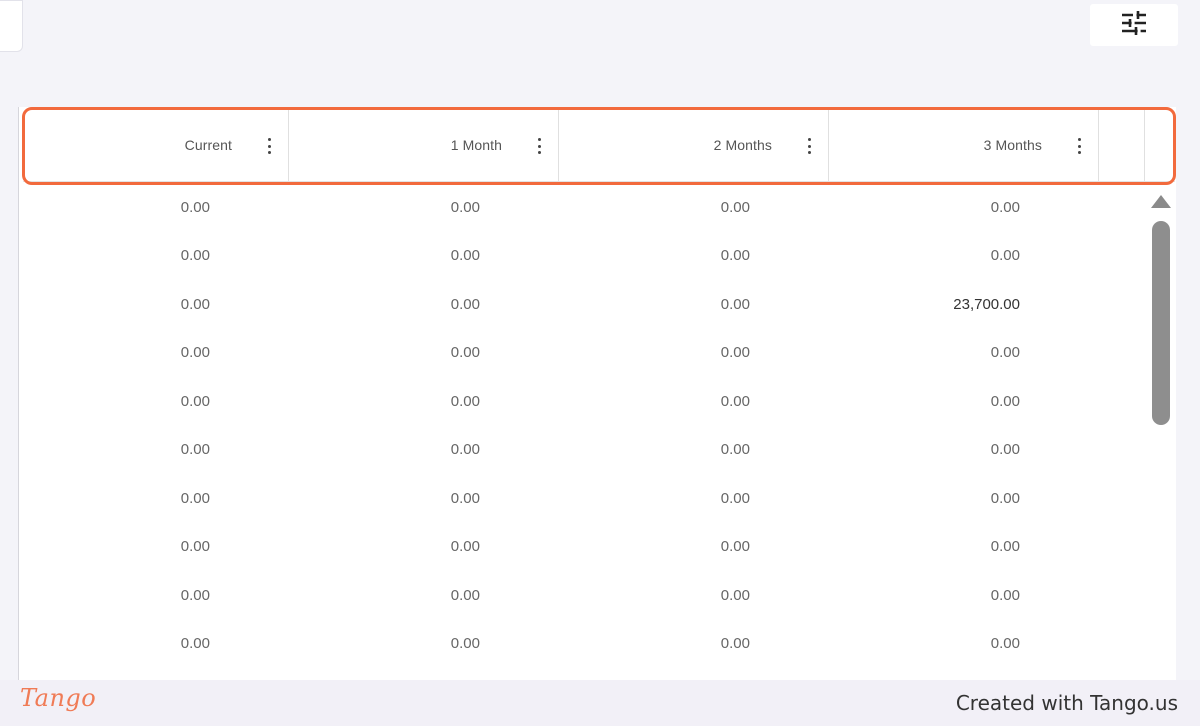  I want to click on column-header-empty, so click(1122, 145).